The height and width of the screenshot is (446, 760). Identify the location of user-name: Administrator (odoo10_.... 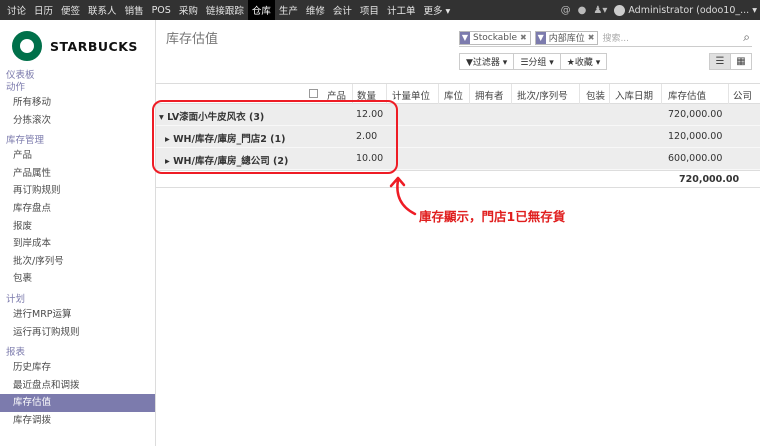
(689, 10).